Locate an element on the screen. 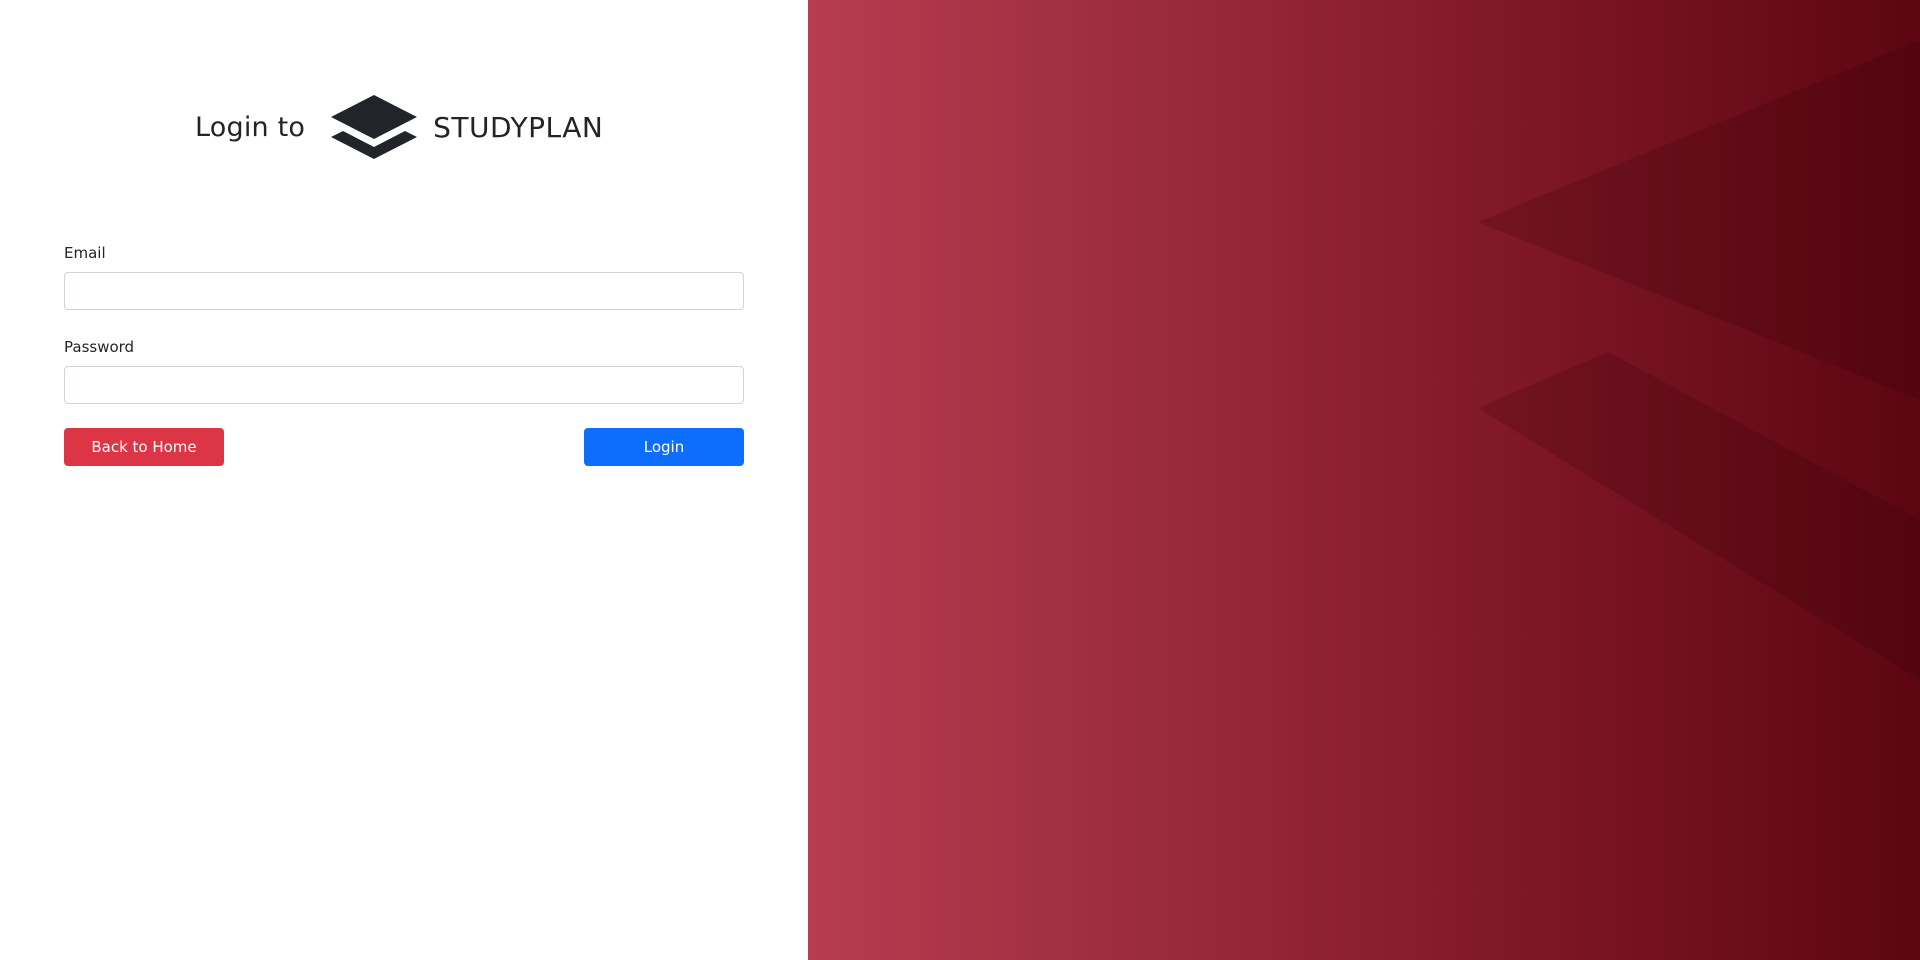  login-heading: Login to is located at coordinates (250, 127).